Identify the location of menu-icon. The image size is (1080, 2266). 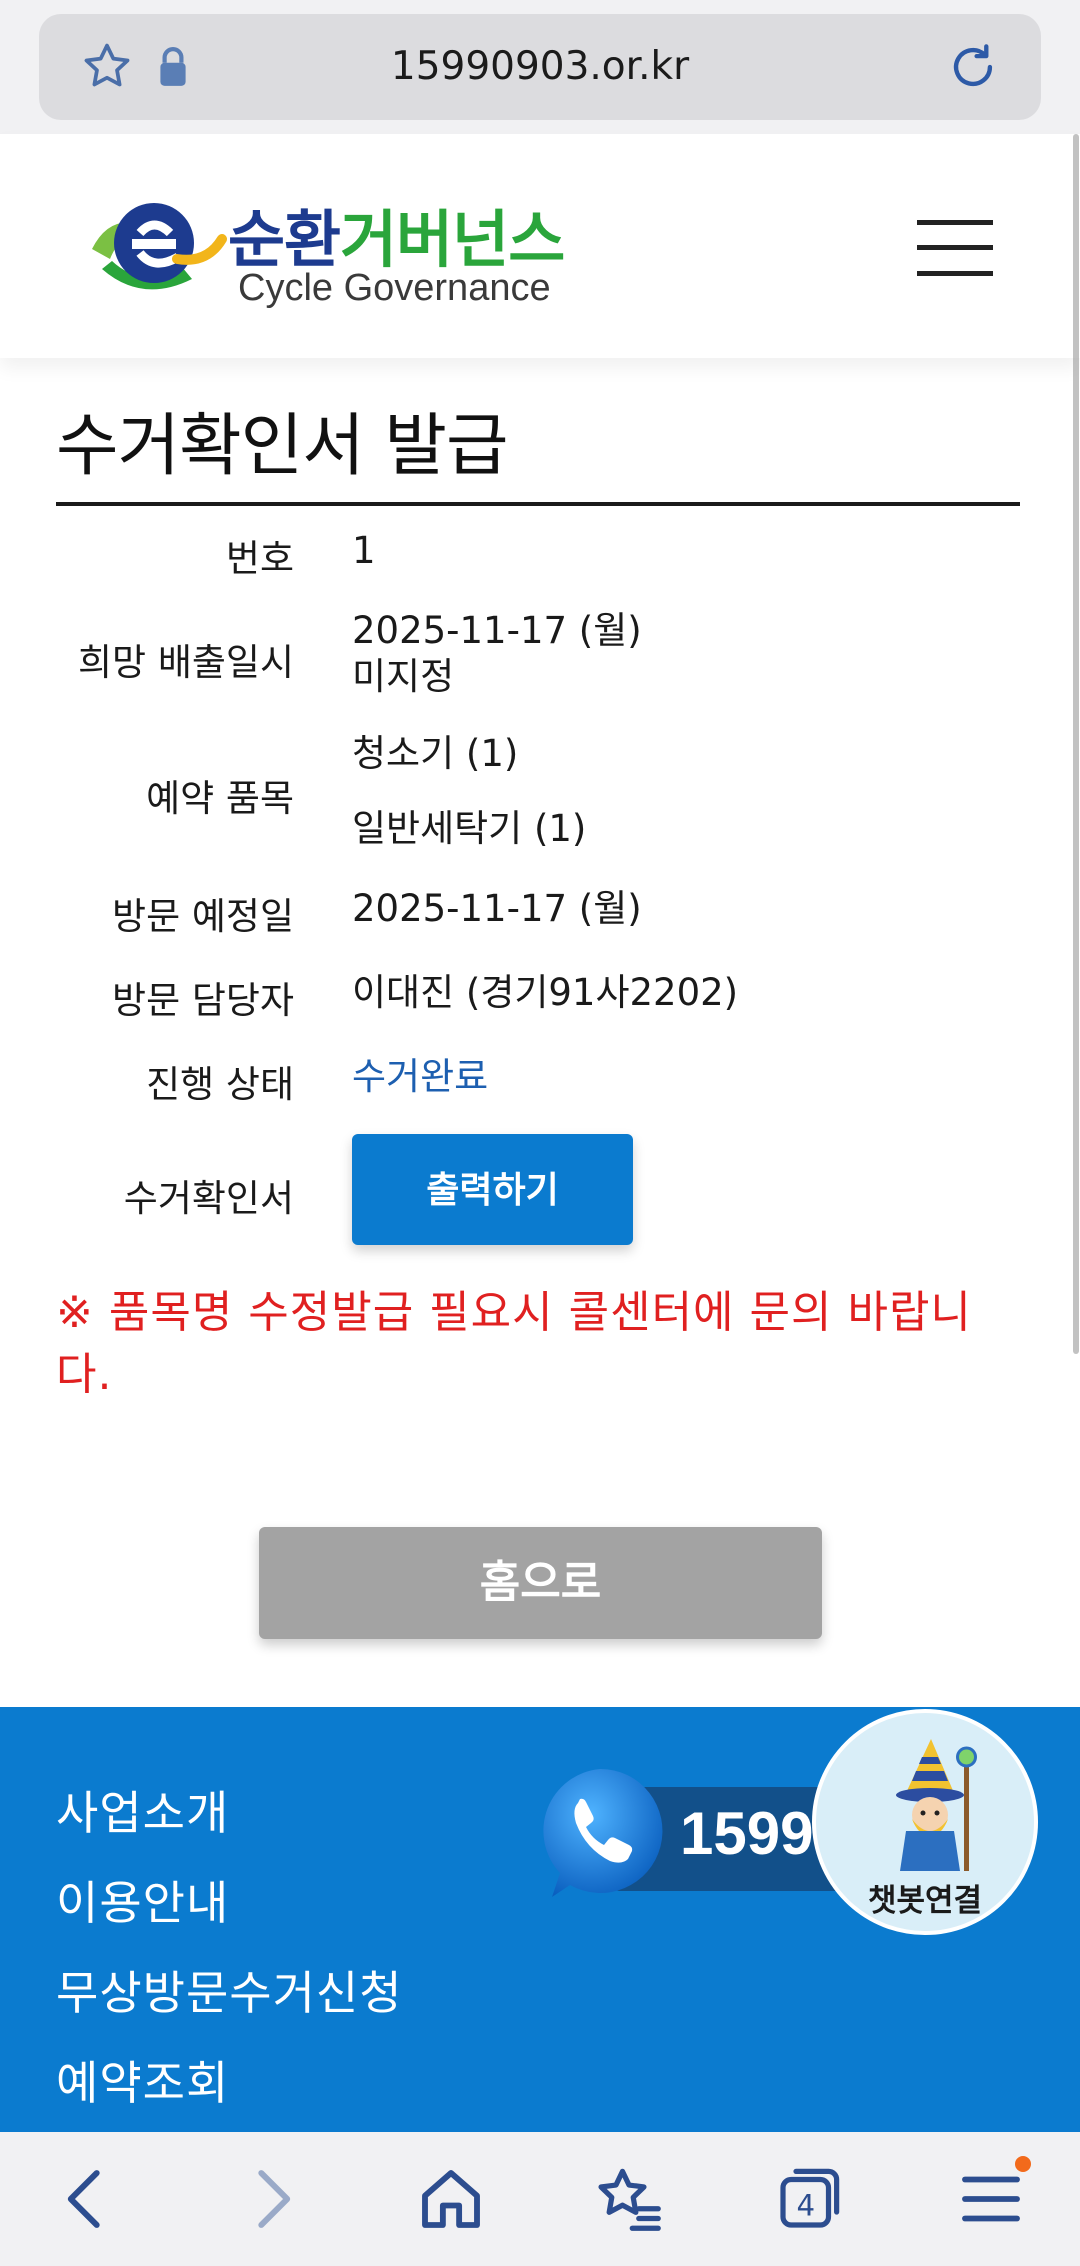
(991, 2199).